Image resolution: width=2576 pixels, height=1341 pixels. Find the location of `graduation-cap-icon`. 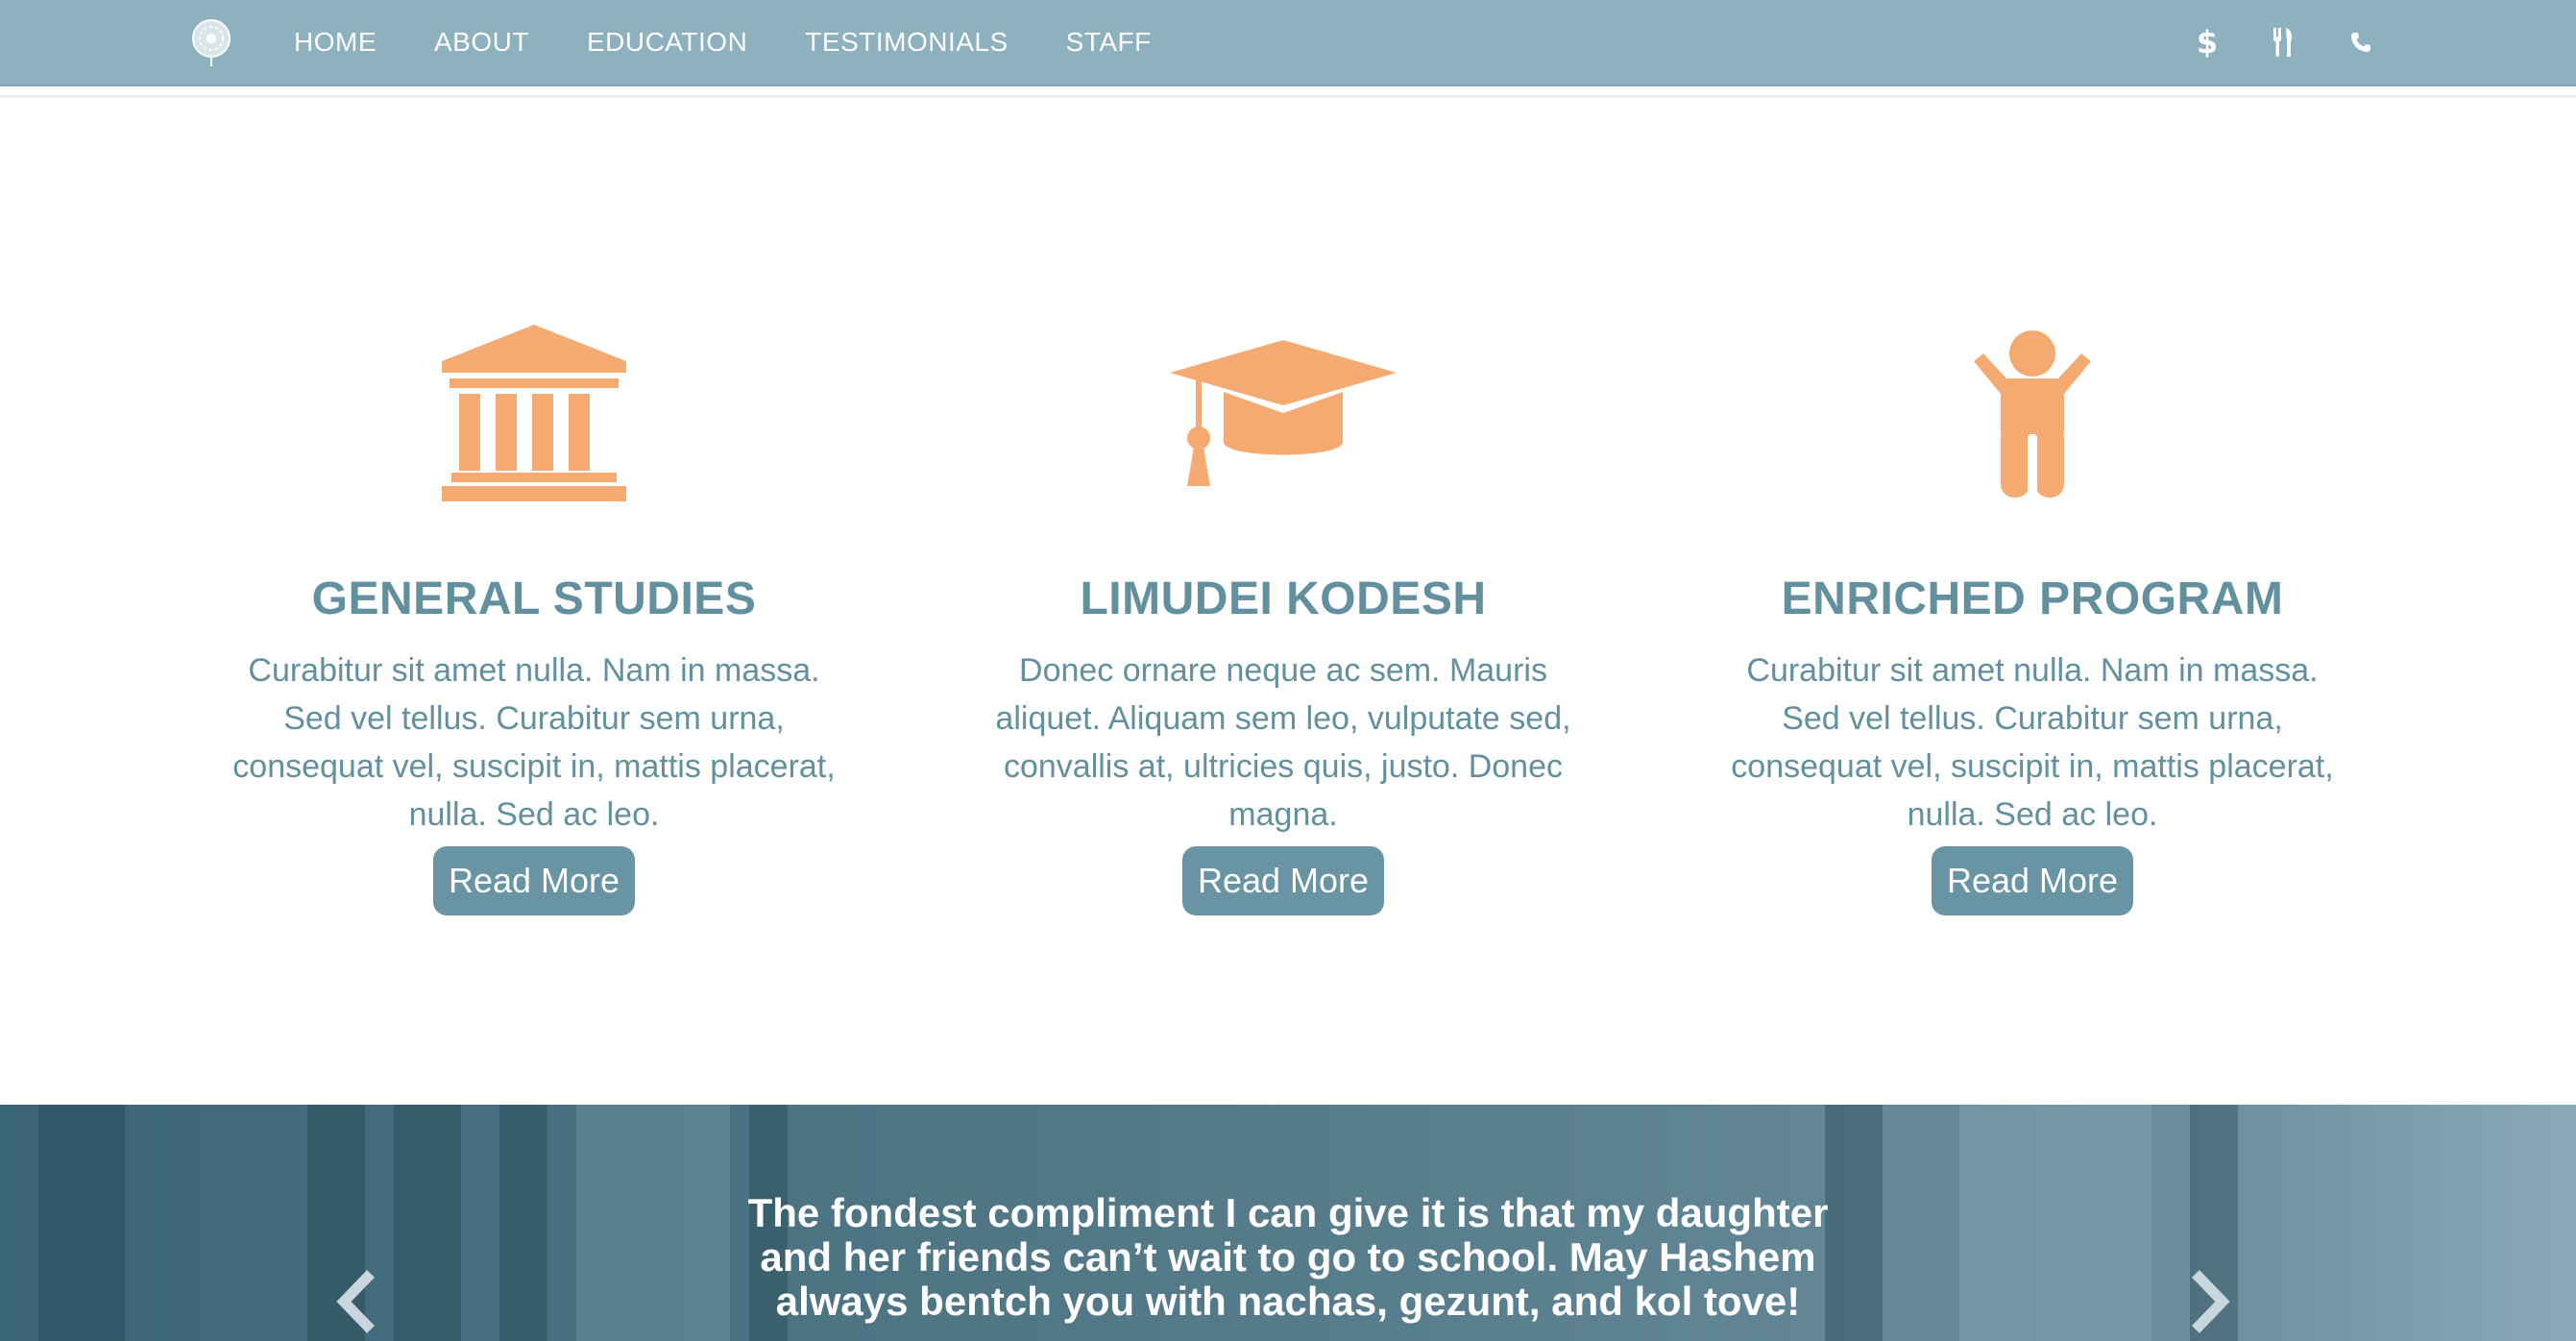

graduation-cap-icon is located at coordinates (1283, 413).